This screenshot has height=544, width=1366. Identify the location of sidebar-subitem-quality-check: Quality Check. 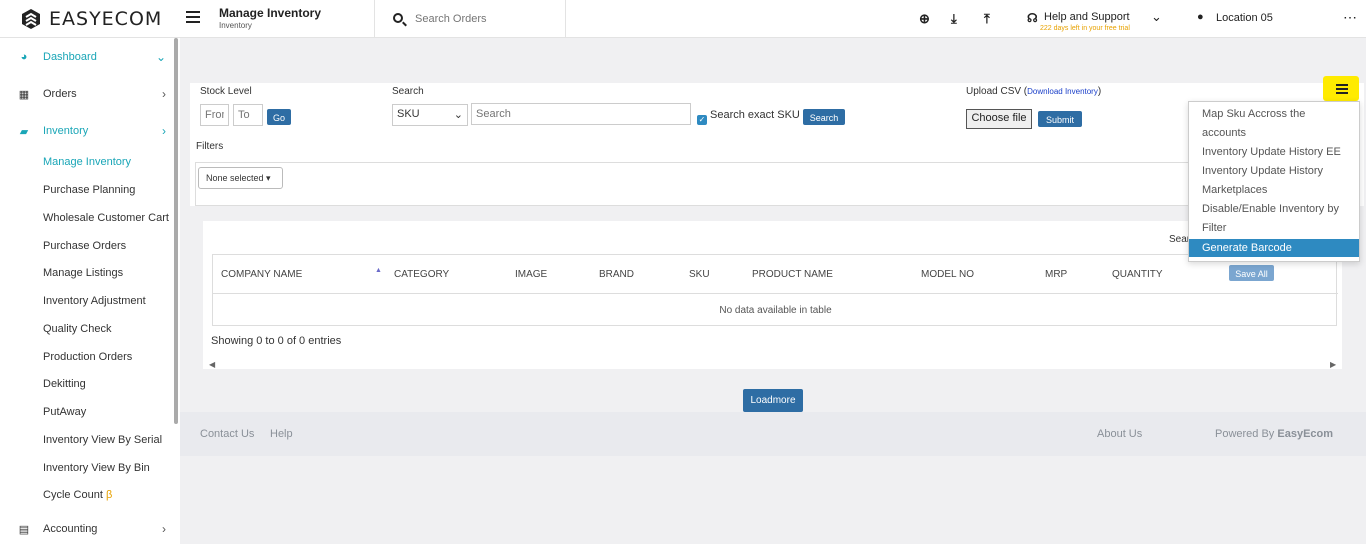
(77, 329).